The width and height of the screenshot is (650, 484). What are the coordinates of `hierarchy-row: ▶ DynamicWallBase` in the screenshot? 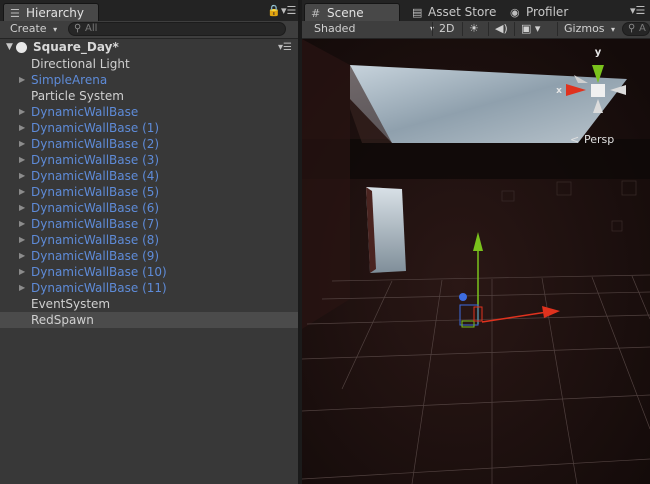 It's located at (149, 112).